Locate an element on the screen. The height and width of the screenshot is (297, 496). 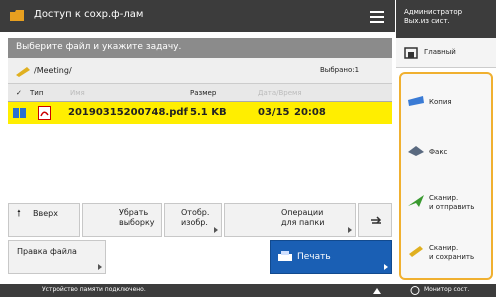
print-icon is located at coordinates (285, 256).